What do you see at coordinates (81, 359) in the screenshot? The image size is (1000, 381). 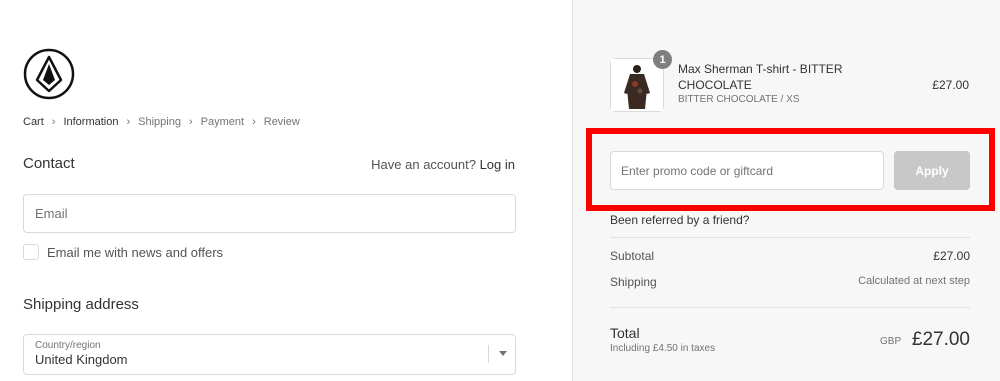 I see `country-value: United Kingdom` at bounding box center [81, 359].